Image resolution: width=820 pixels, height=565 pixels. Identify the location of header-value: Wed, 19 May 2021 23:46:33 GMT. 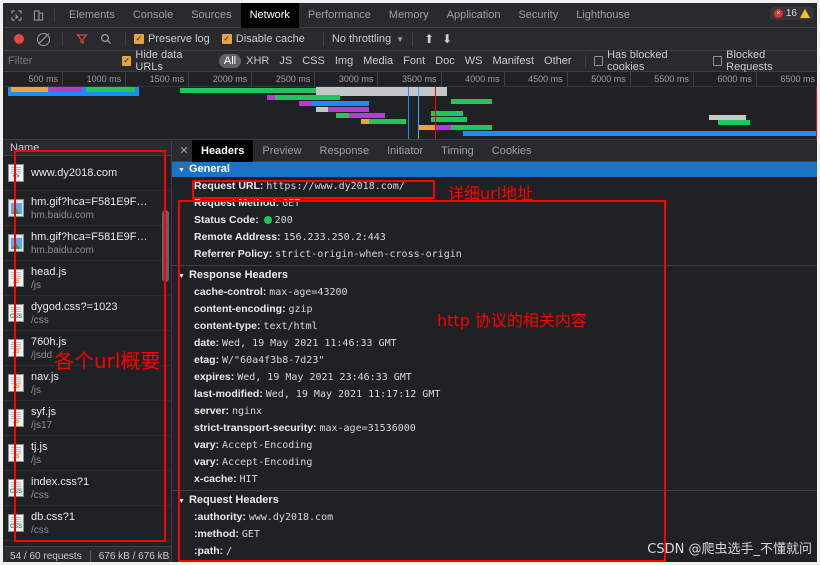
(324, 377).